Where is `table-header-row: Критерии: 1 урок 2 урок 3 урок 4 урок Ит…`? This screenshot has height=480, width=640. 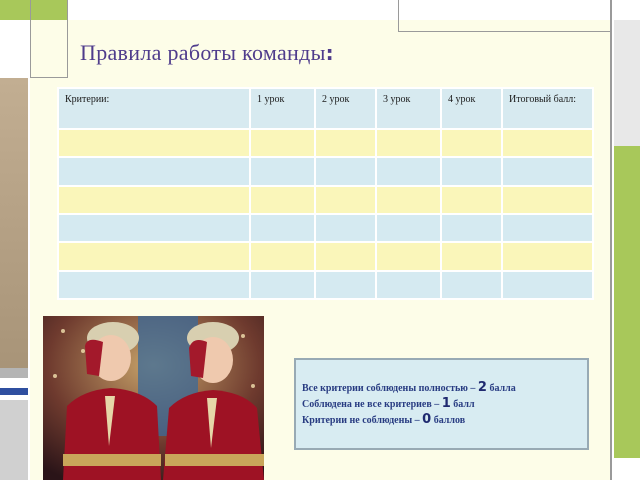
table-header-row: Критерии: 1 урок 2 урок 3 урок 4 урок Ит… is located at coordinates (325, 108).